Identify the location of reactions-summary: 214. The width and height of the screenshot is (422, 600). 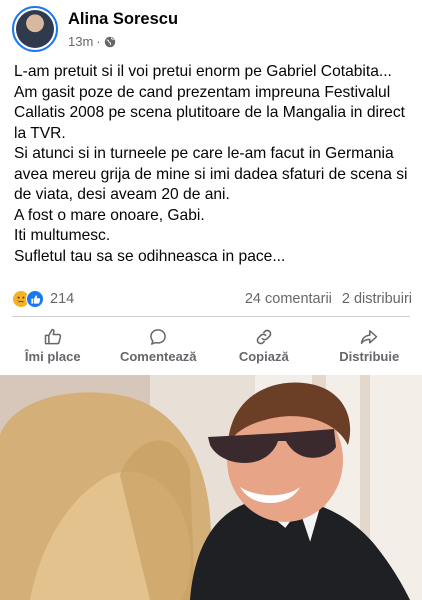
(43, 299).